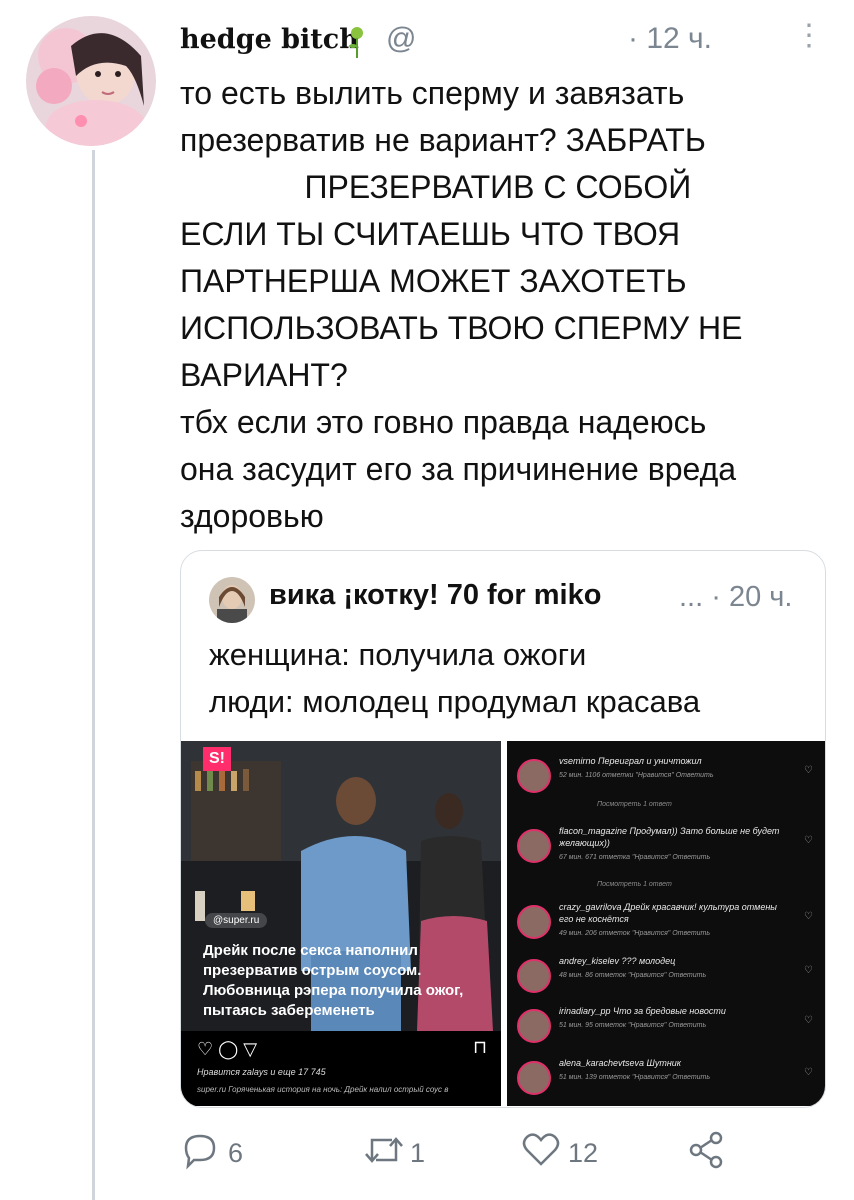 The width and height of the screenshot is (854, 1200). I want to click on username: hedge bitch, so click(269, 39).